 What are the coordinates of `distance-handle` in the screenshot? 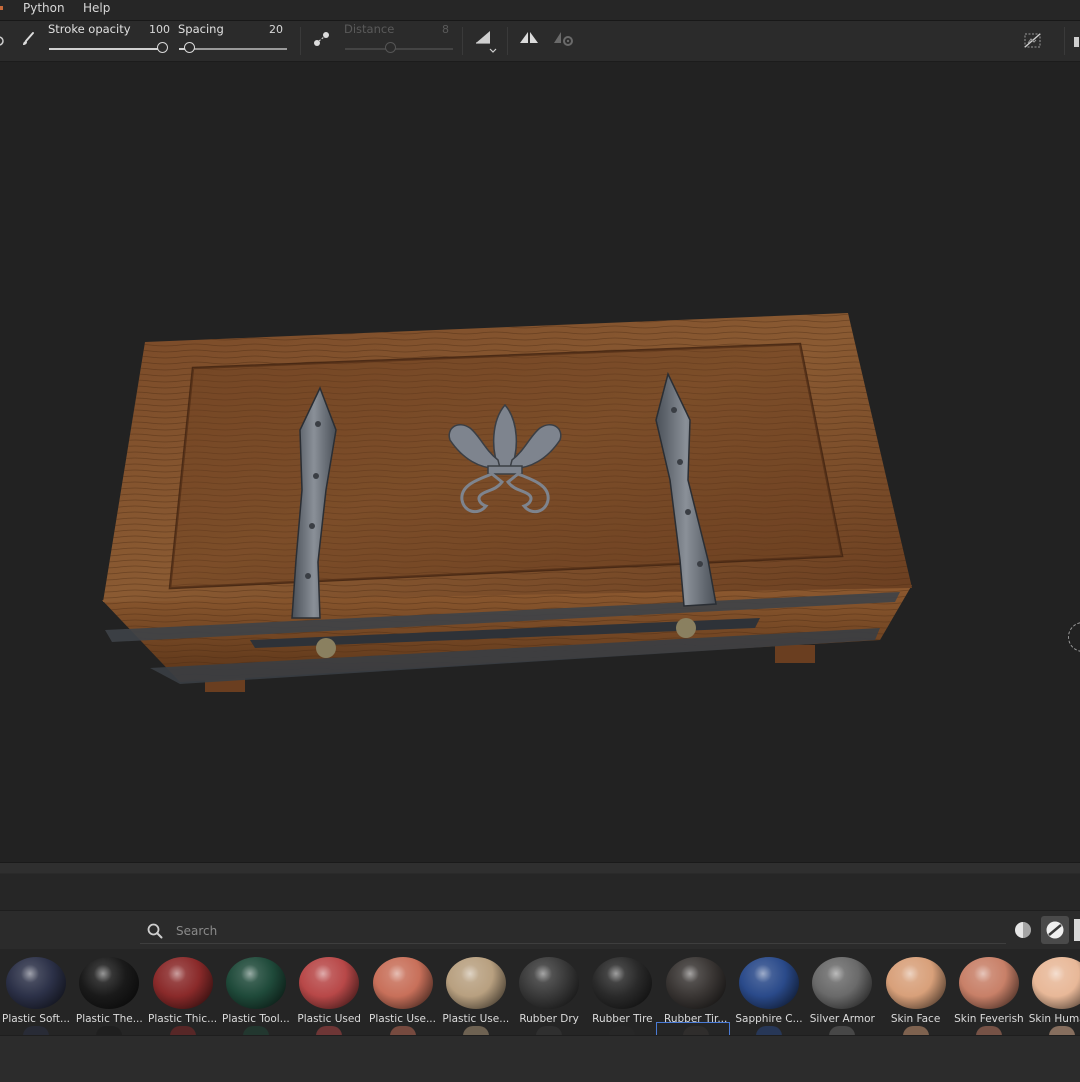 It's located at (390, 47).